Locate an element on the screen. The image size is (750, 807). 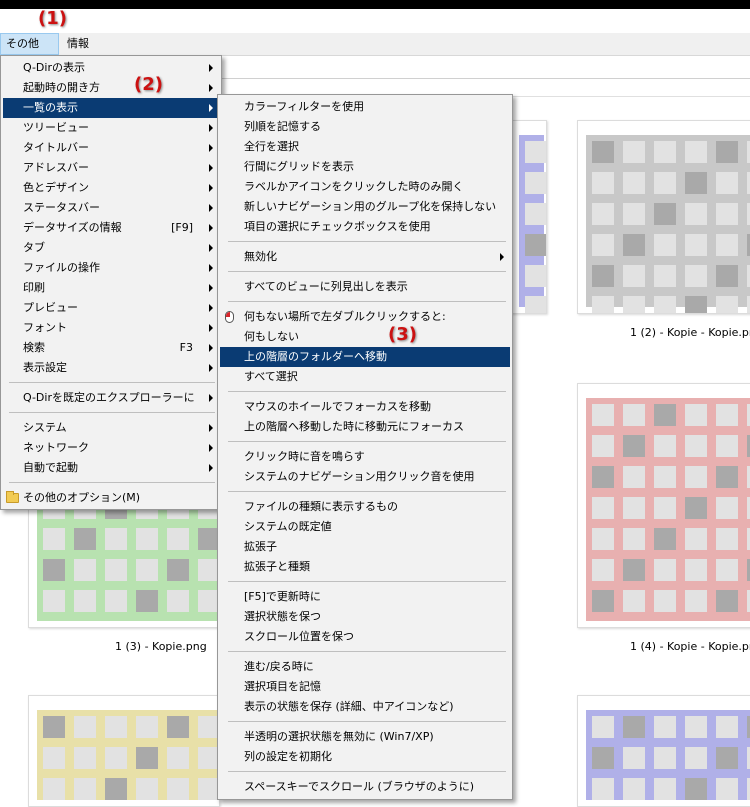
menu-item: Q-Dirの表示 is located at coordinates (111, 68).